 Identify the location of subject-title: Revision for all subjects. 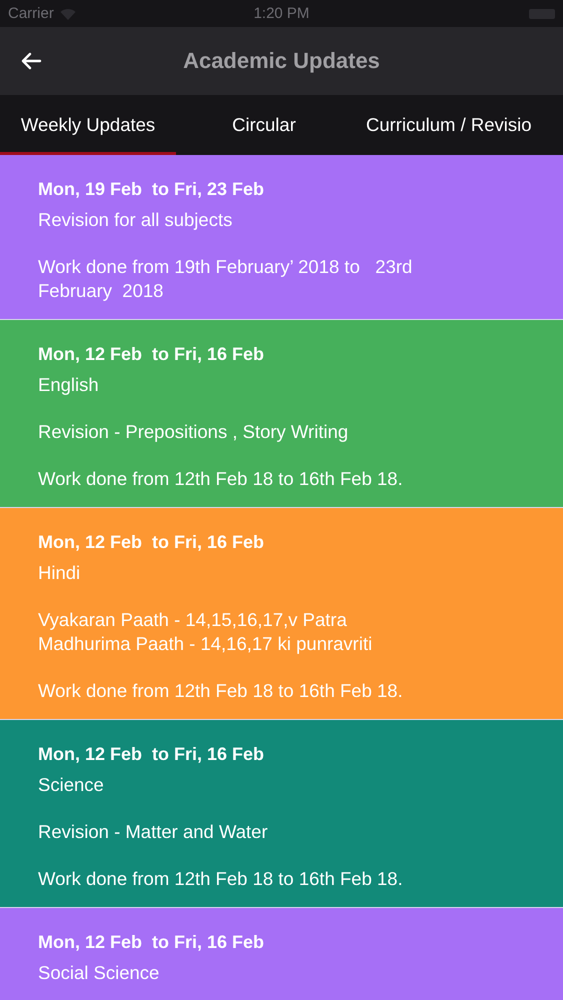
(136, 220).